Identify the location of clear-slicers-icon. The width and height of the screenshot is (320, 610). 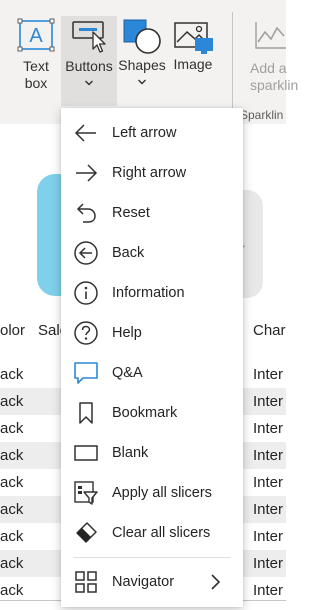
(86, 532).